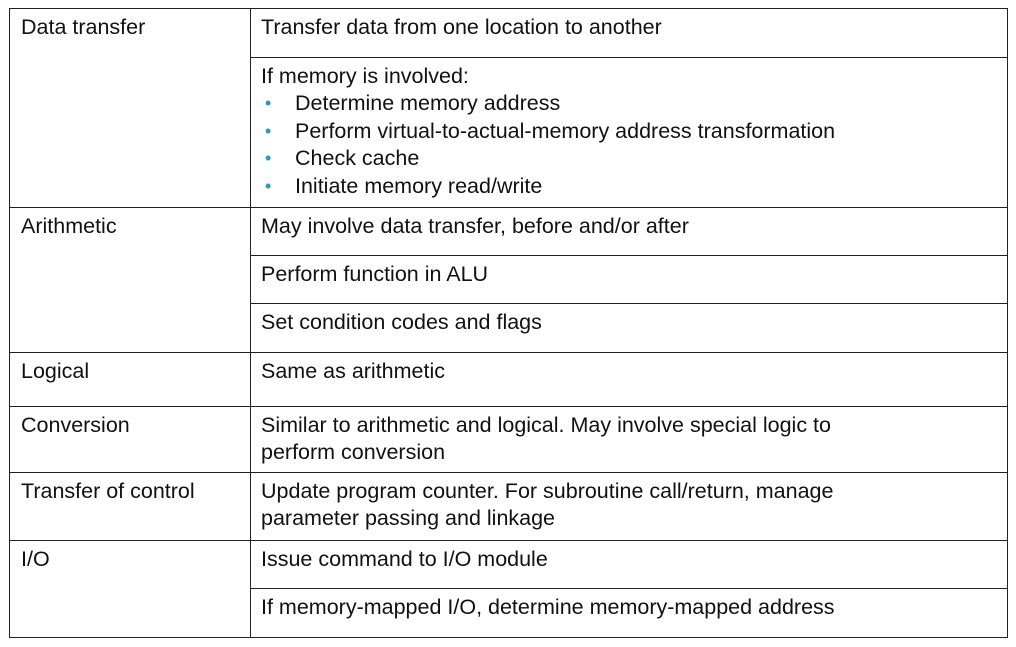  I want to click on category-cell: Arithmetic, so click(130, 280).